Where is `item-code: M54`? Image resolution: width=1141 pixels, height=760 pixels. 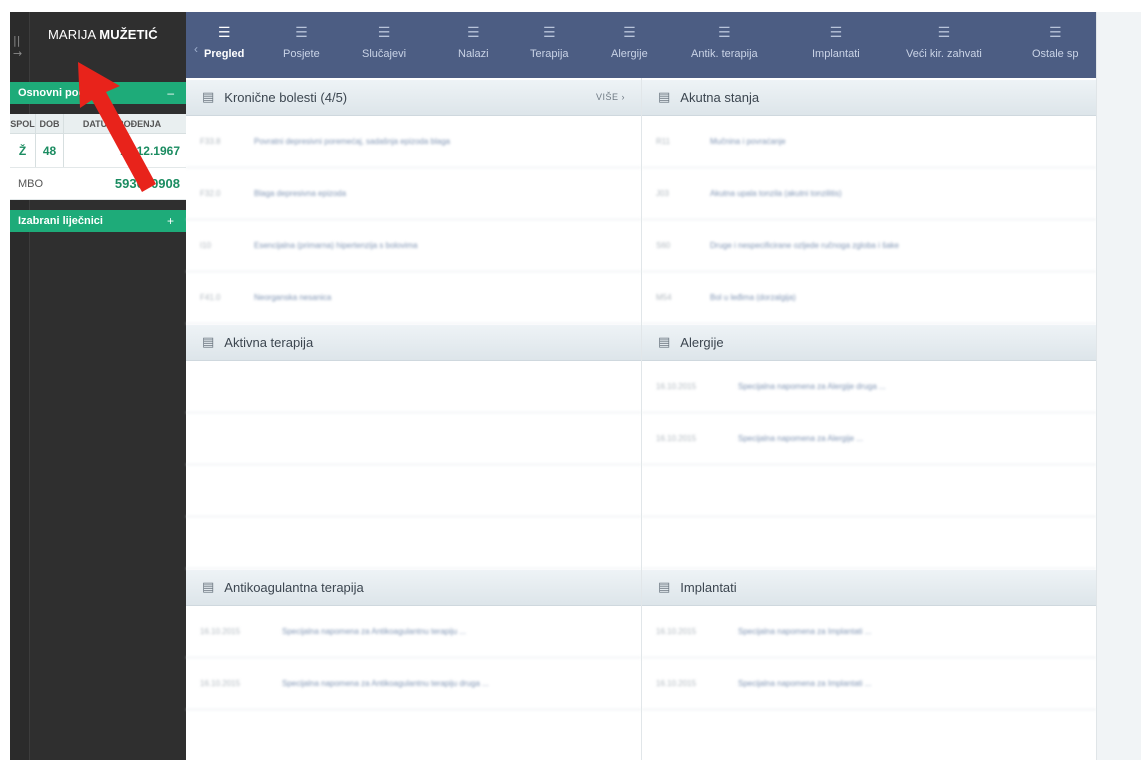 item-code: M54 is located at coordinates (664, 297).